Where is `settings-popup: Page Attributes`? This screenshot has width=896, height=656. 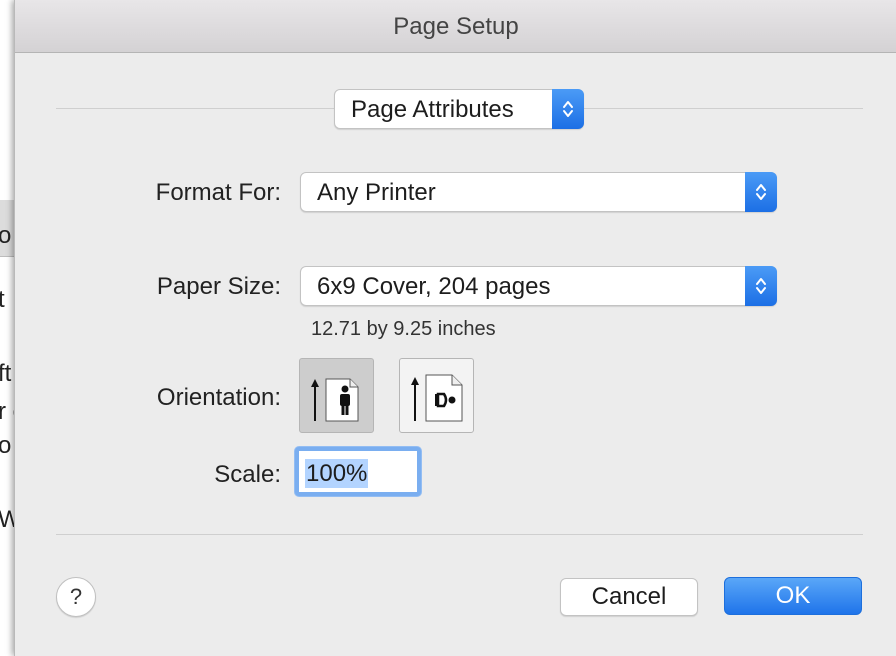
settings-popup: Page Attributes is located at coordinates (459, 109).